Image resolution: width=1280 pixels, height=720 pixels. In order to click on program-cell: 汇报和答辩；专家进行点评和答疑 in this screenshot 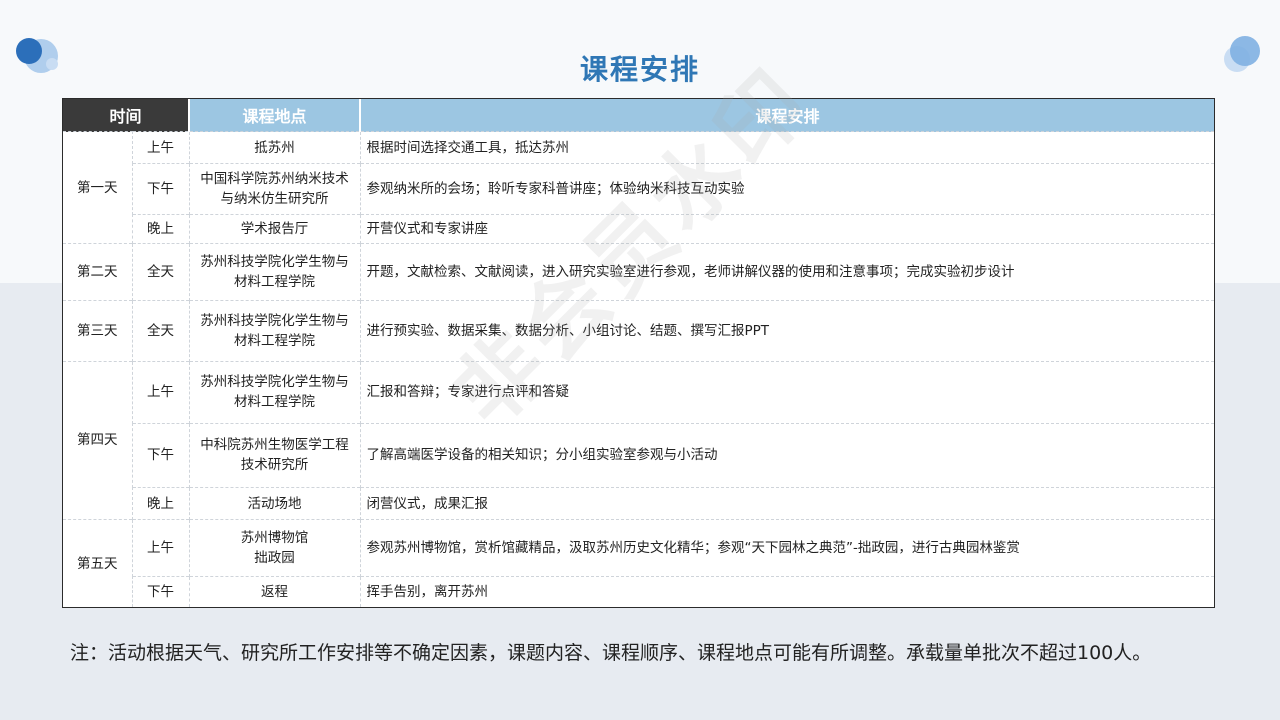, I will do `click(787, 392)`.